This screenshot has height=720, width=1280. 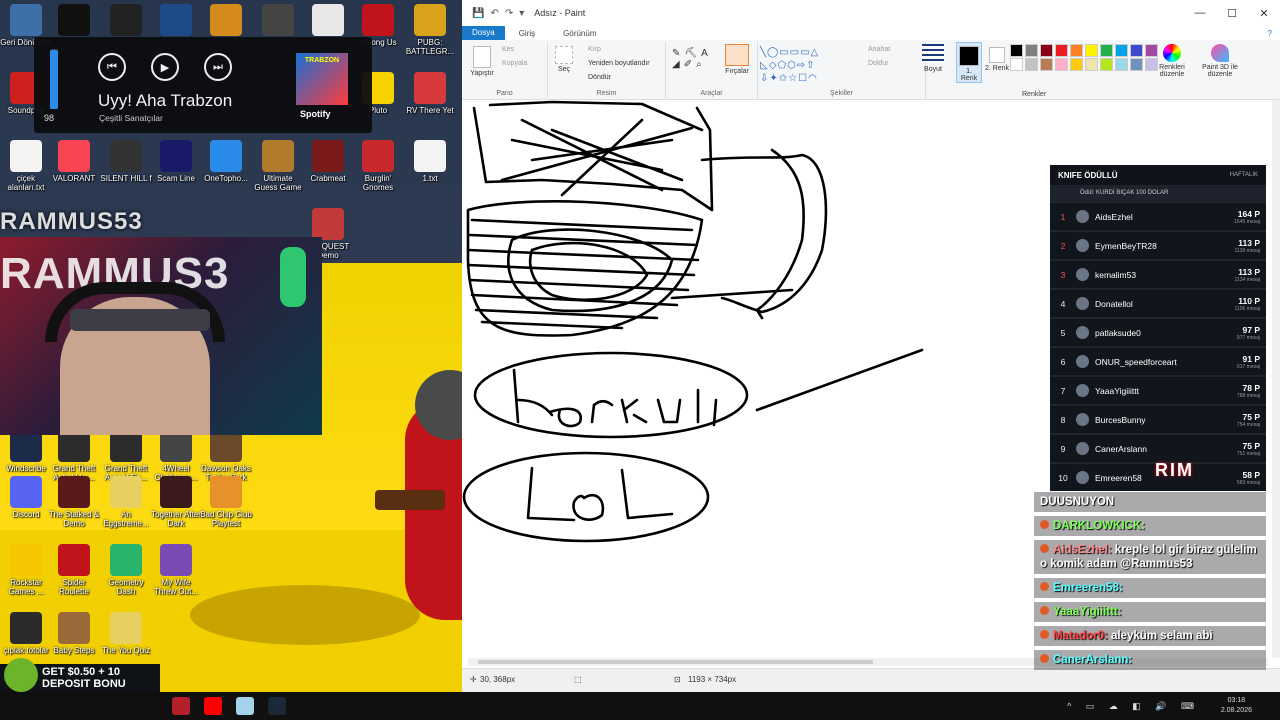 I want to click on desktop-icon: 1.txt, so click(x=430, y=161).